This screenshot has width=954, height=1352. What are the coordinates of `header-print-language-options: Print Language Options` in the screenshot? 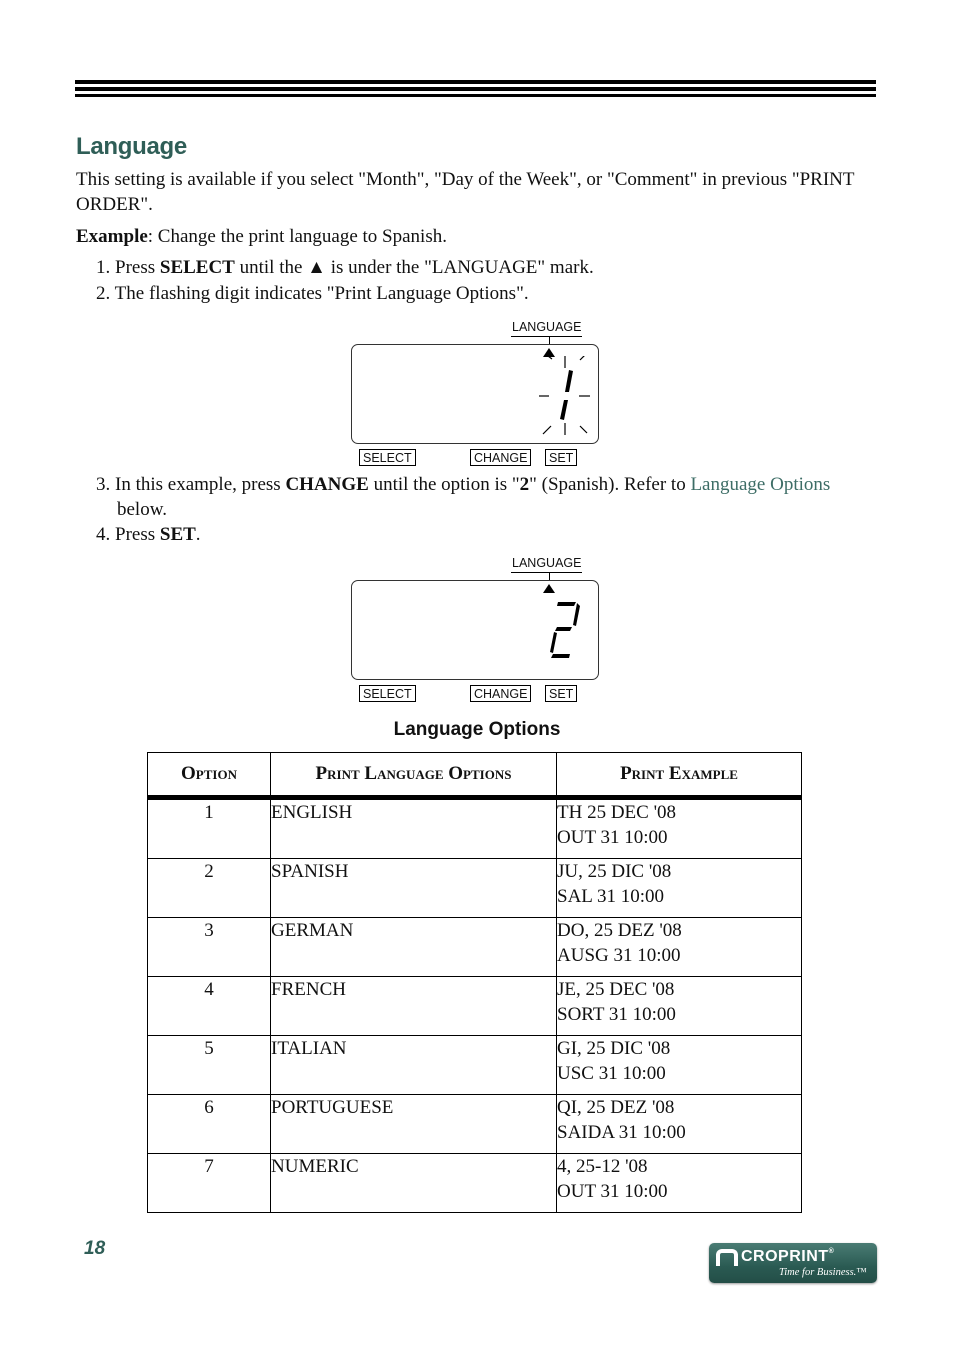 It's located at (413, 776).